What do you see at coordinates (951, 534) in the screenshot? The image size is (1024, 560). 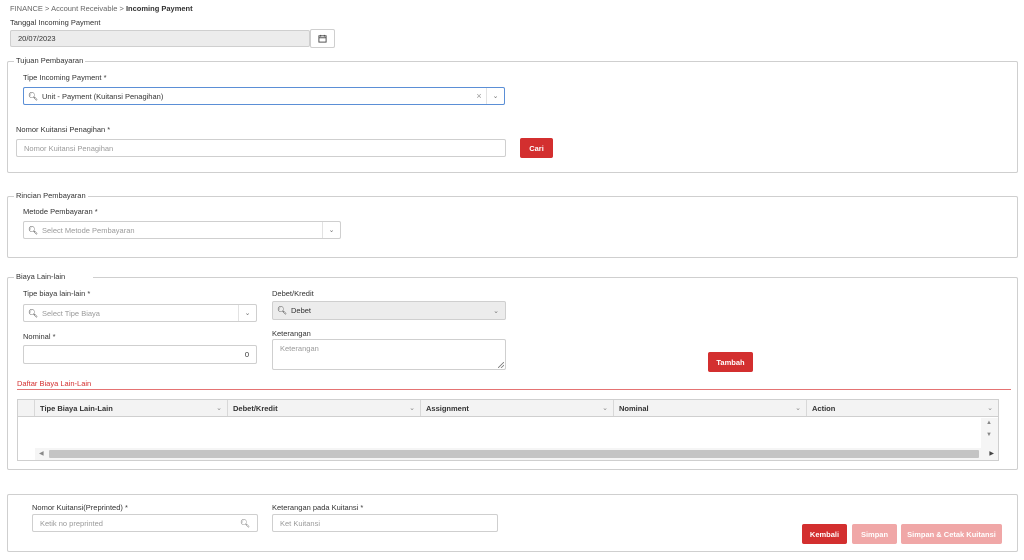 I see `simpan-cetak-kuitansi-button: Simpan & Cetak Kuitansi` at bounding box center [951, 534].